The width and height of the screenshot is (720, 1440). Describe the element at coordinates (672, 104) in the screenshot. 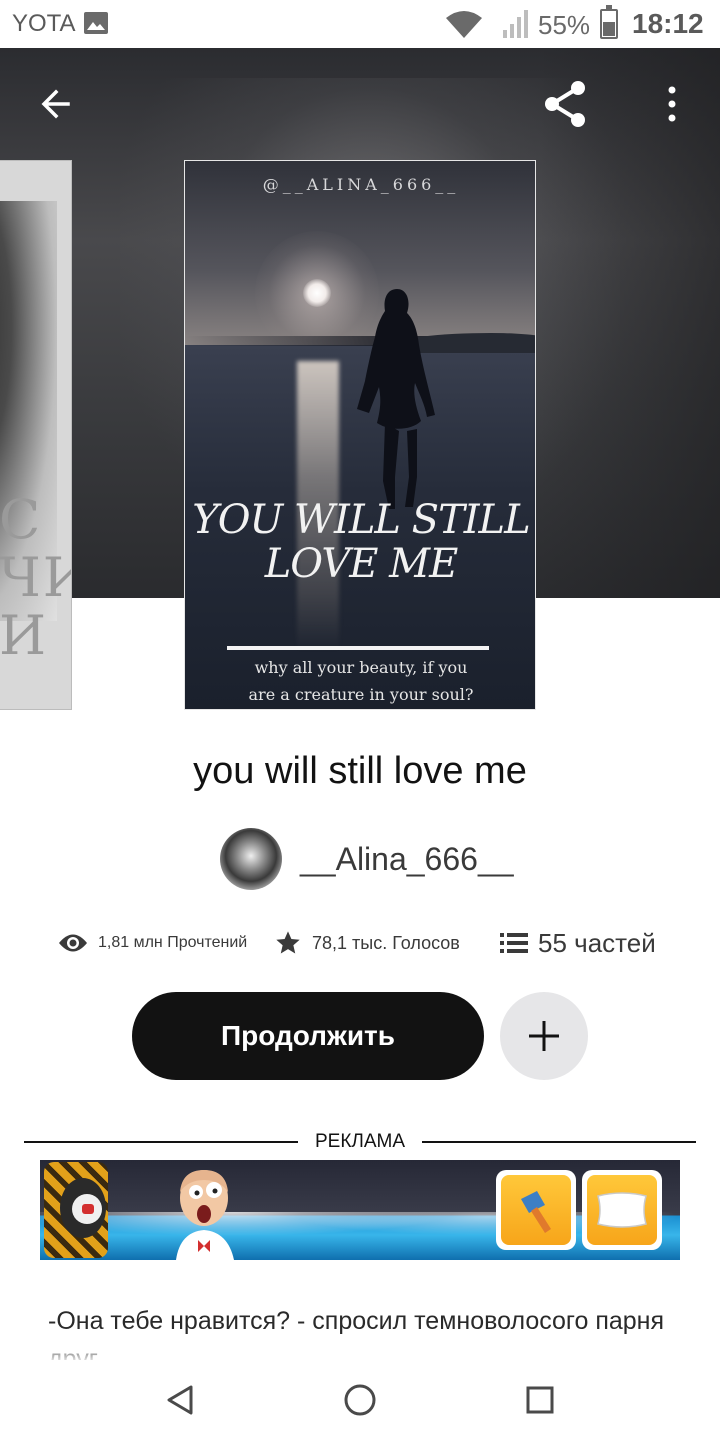

I see `more-vertical-icon` at that location.